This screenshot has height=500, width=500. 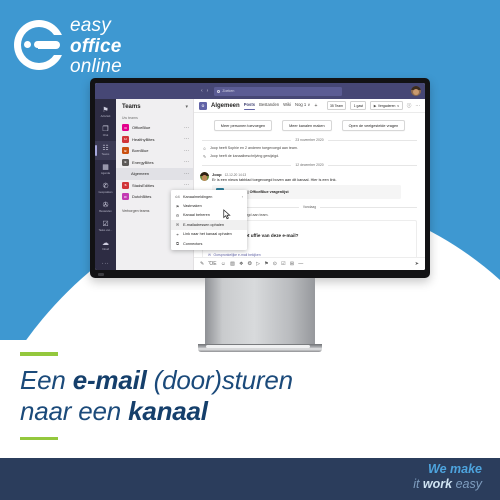 I want to click on search-input: Zoeken, so click(x=278, y=91).